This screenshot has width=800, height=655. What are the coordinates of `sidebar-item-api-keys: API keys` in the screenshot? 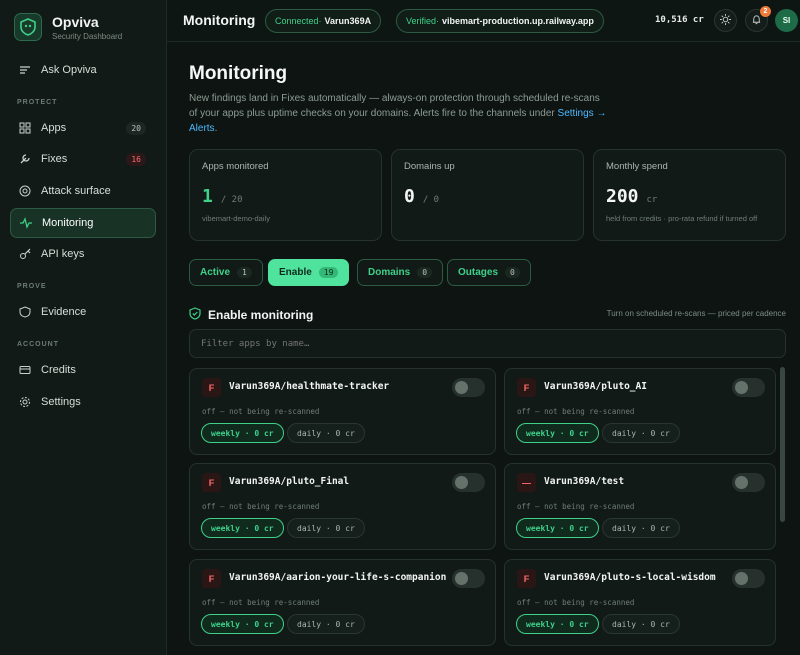 It's located at (83, 254).